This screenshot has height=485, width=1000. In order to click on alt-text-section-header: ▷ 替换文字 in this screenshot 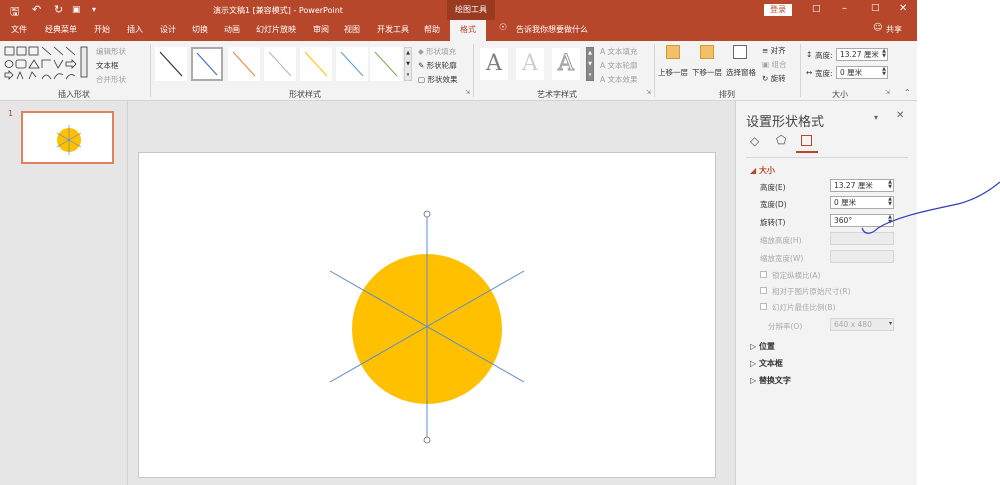, I will do `click(770, 380)`.